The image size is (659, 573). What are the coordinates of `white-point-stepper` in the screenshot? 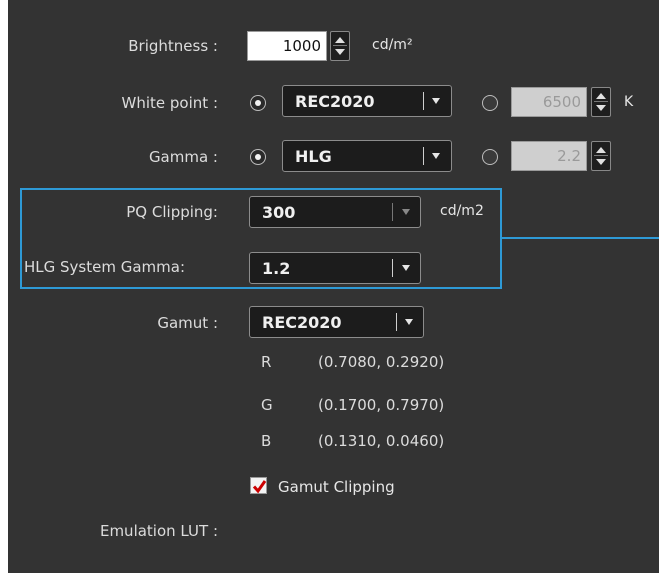 It's located at (601, 102).